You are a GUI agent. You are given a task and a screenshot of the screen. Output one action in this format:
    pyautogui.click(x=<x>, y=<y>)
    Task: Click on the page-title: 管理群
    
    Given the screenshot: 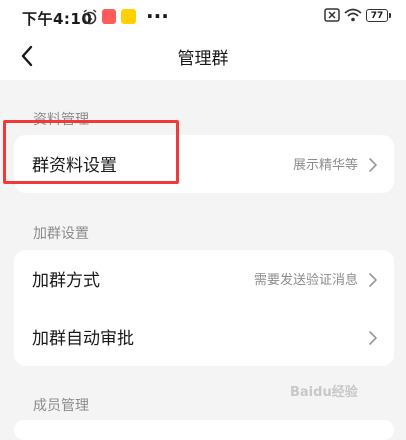 What is the action you would take?
    pyautogui.click(x=203, y=59)
    